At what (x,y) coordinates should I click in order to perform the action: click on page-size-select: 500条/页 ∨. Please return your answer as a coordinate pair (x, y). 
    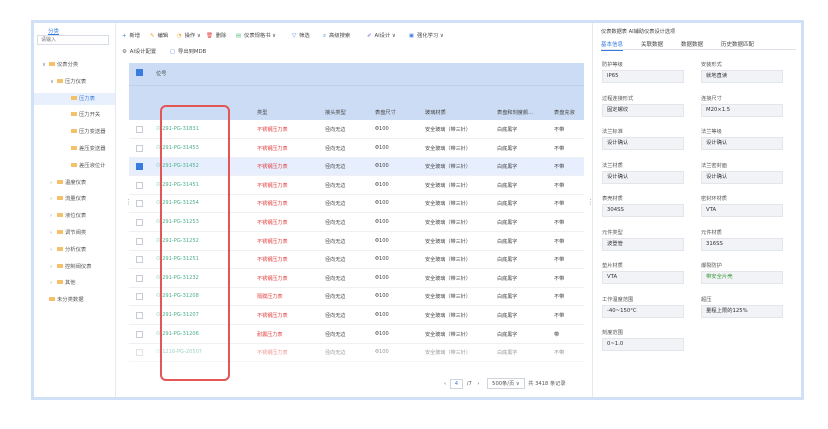
    Looking at the image, I should click on (506, 383).